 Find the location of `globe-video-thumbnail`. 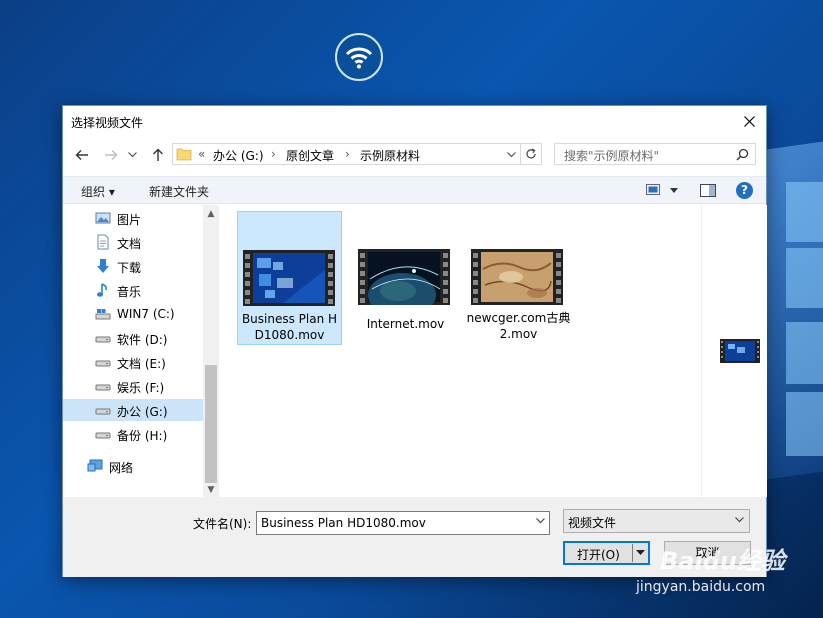

globe-video-thumbnail is located at coordinates (404, 277).